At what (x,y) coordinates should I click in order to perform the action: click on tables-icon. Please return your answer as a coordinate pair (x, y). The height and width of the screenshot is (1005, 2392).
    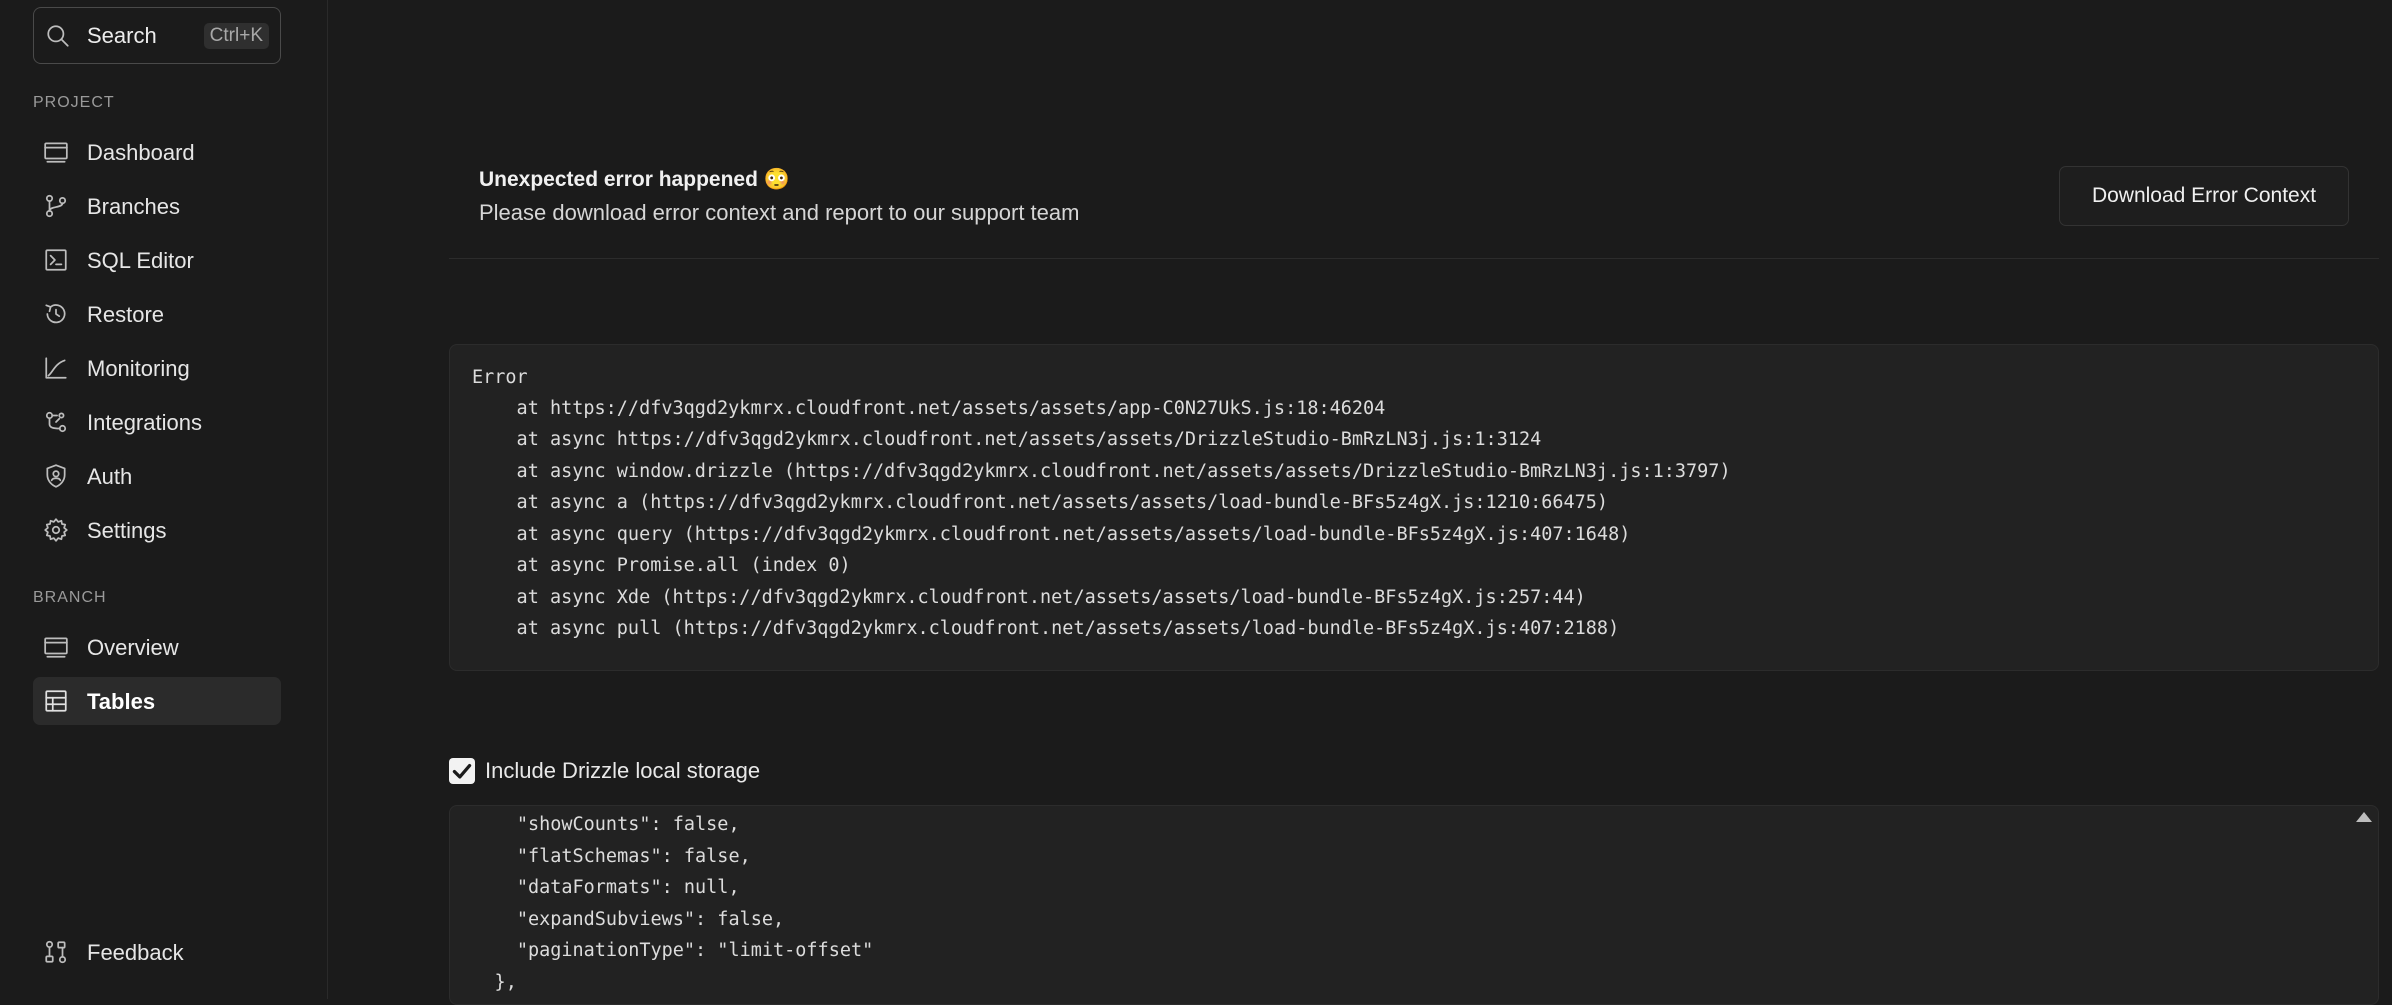
    Looking at the image, I should click on (56, 701).